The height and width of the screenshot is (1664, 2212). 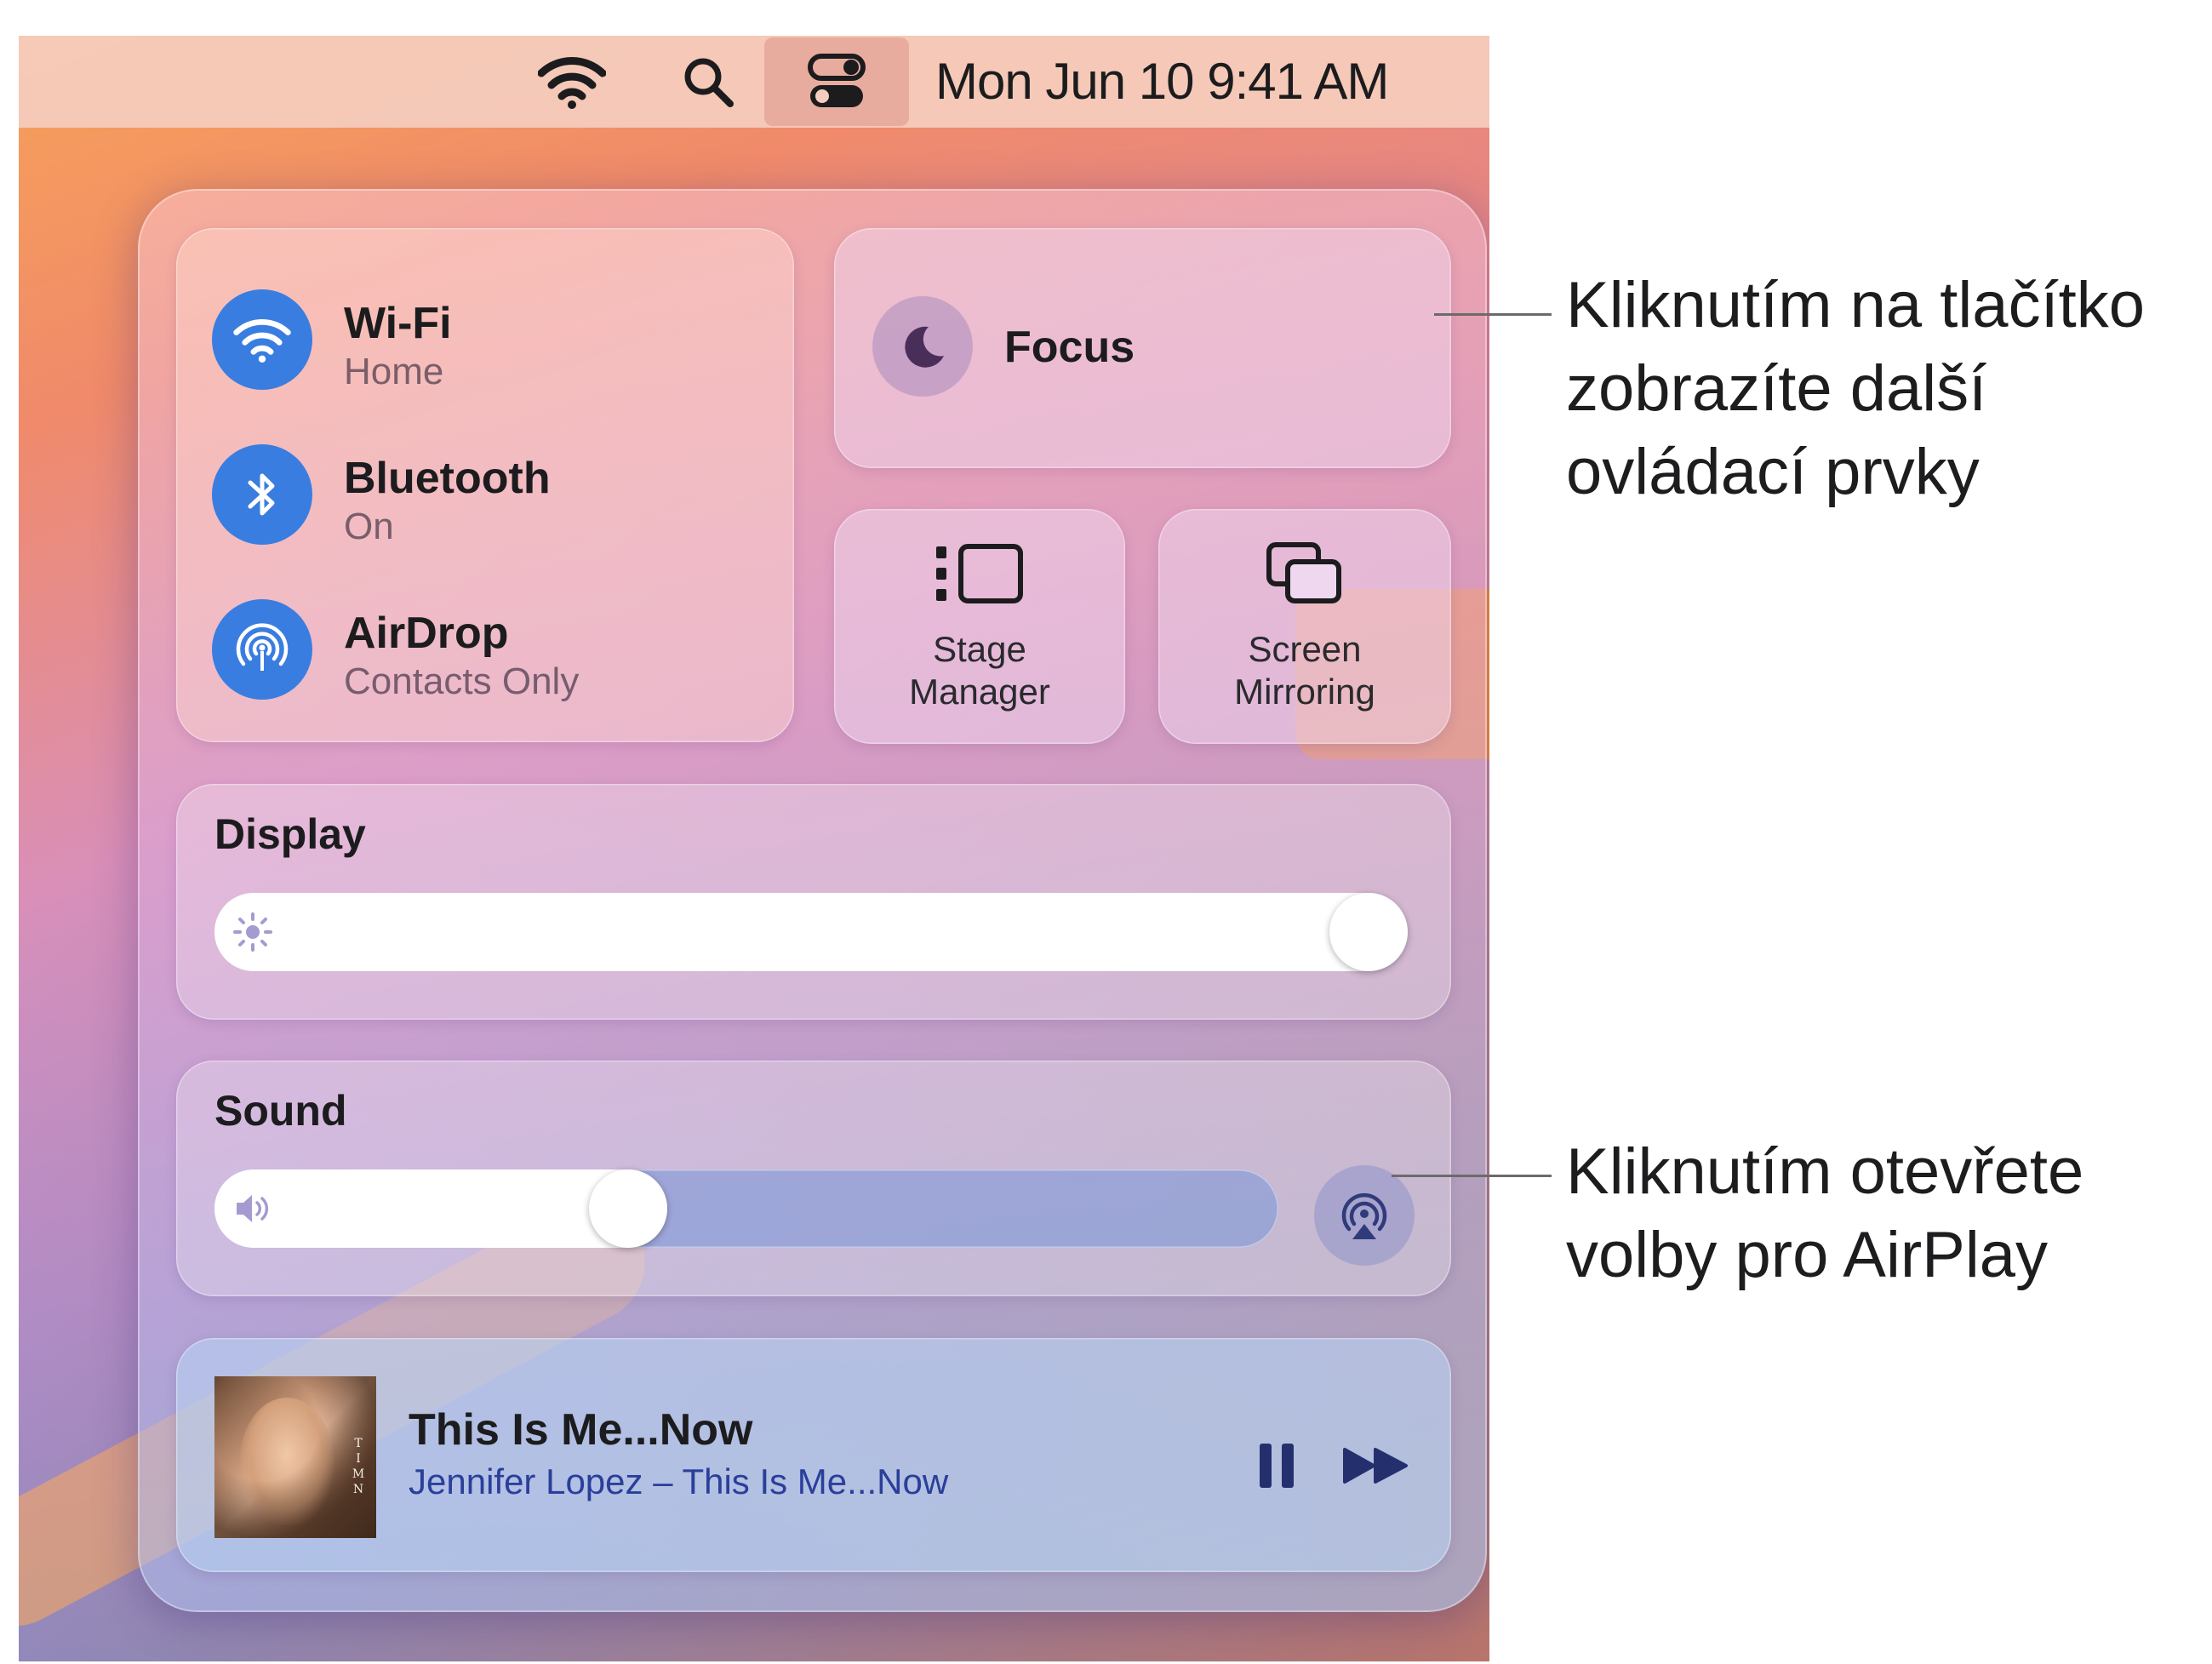 I want to click on control-center-icon, so click(x=836, y=81).